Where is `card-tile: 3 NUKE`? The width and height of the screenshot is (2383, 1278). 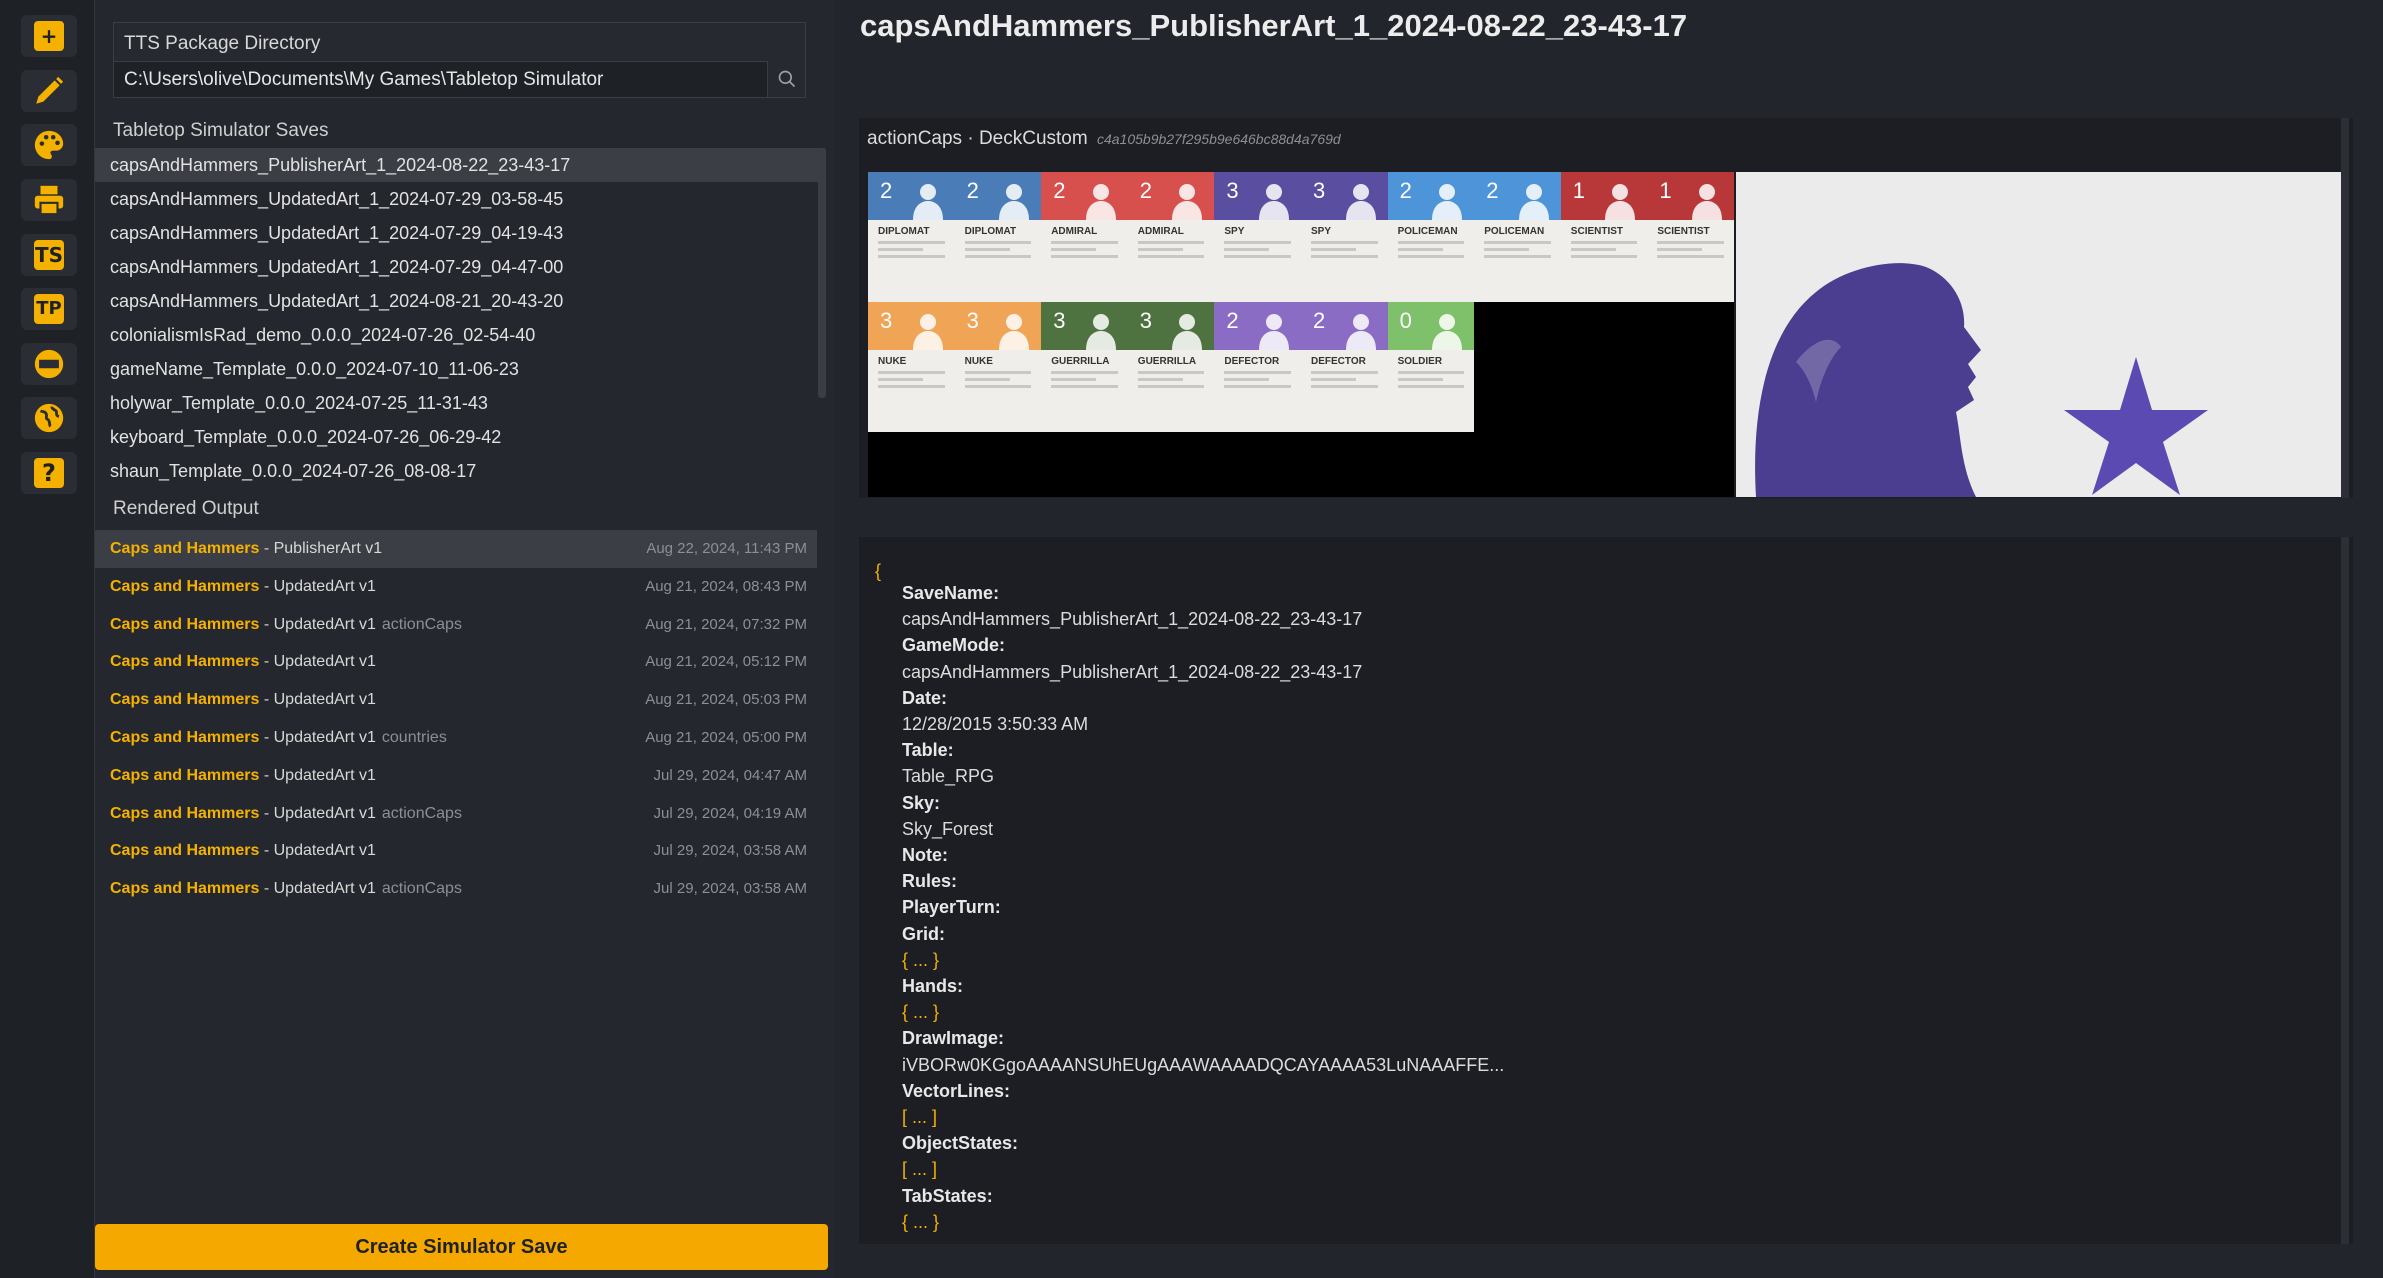 card-tile: 3 NUKE is located at coordinates (911, 367).